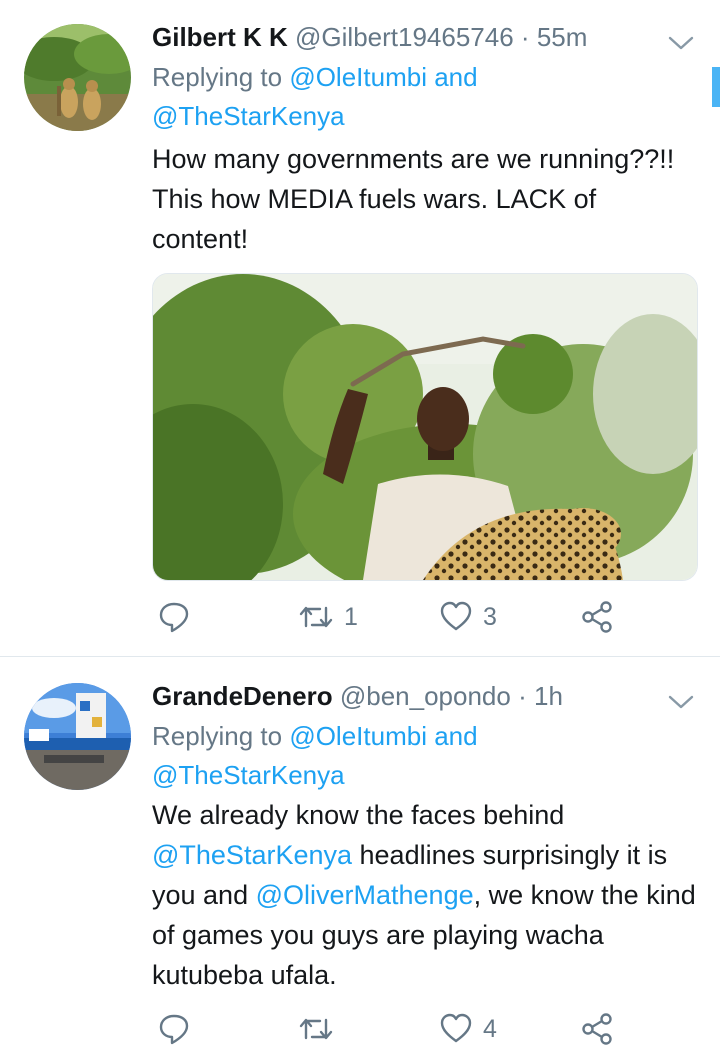  What do you see at coordinates (220, 37) in the screenshot?
I see `display-name: Gilbert K K` at bounding box center [220, 37].